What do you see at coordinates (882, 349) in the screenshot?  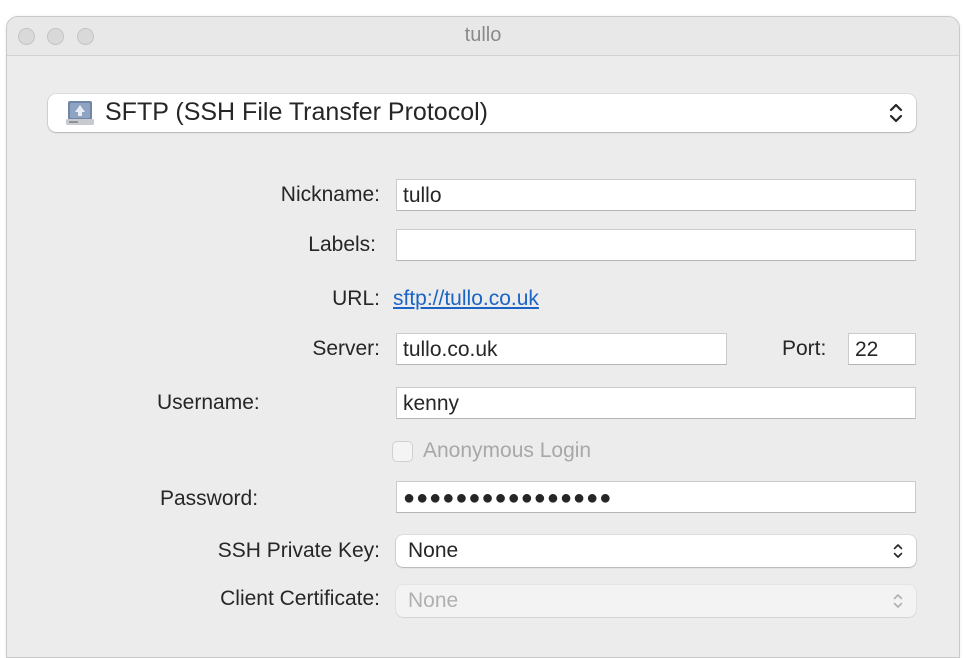 I see `port-field: 22` at bounding box center [882, 349].